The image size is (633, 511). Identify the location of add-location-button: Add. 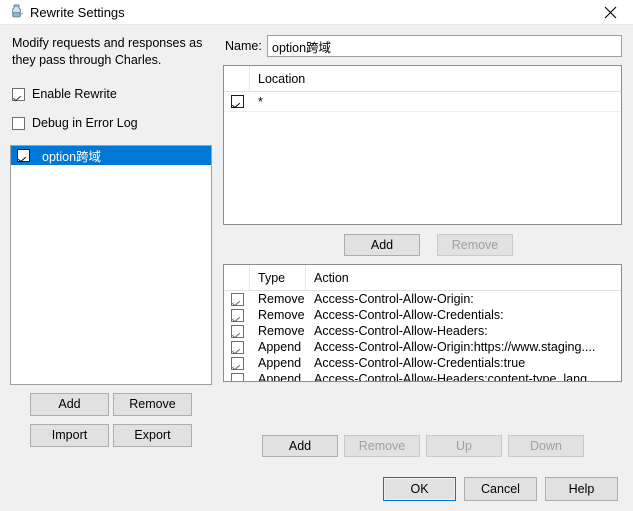
(382, 245).